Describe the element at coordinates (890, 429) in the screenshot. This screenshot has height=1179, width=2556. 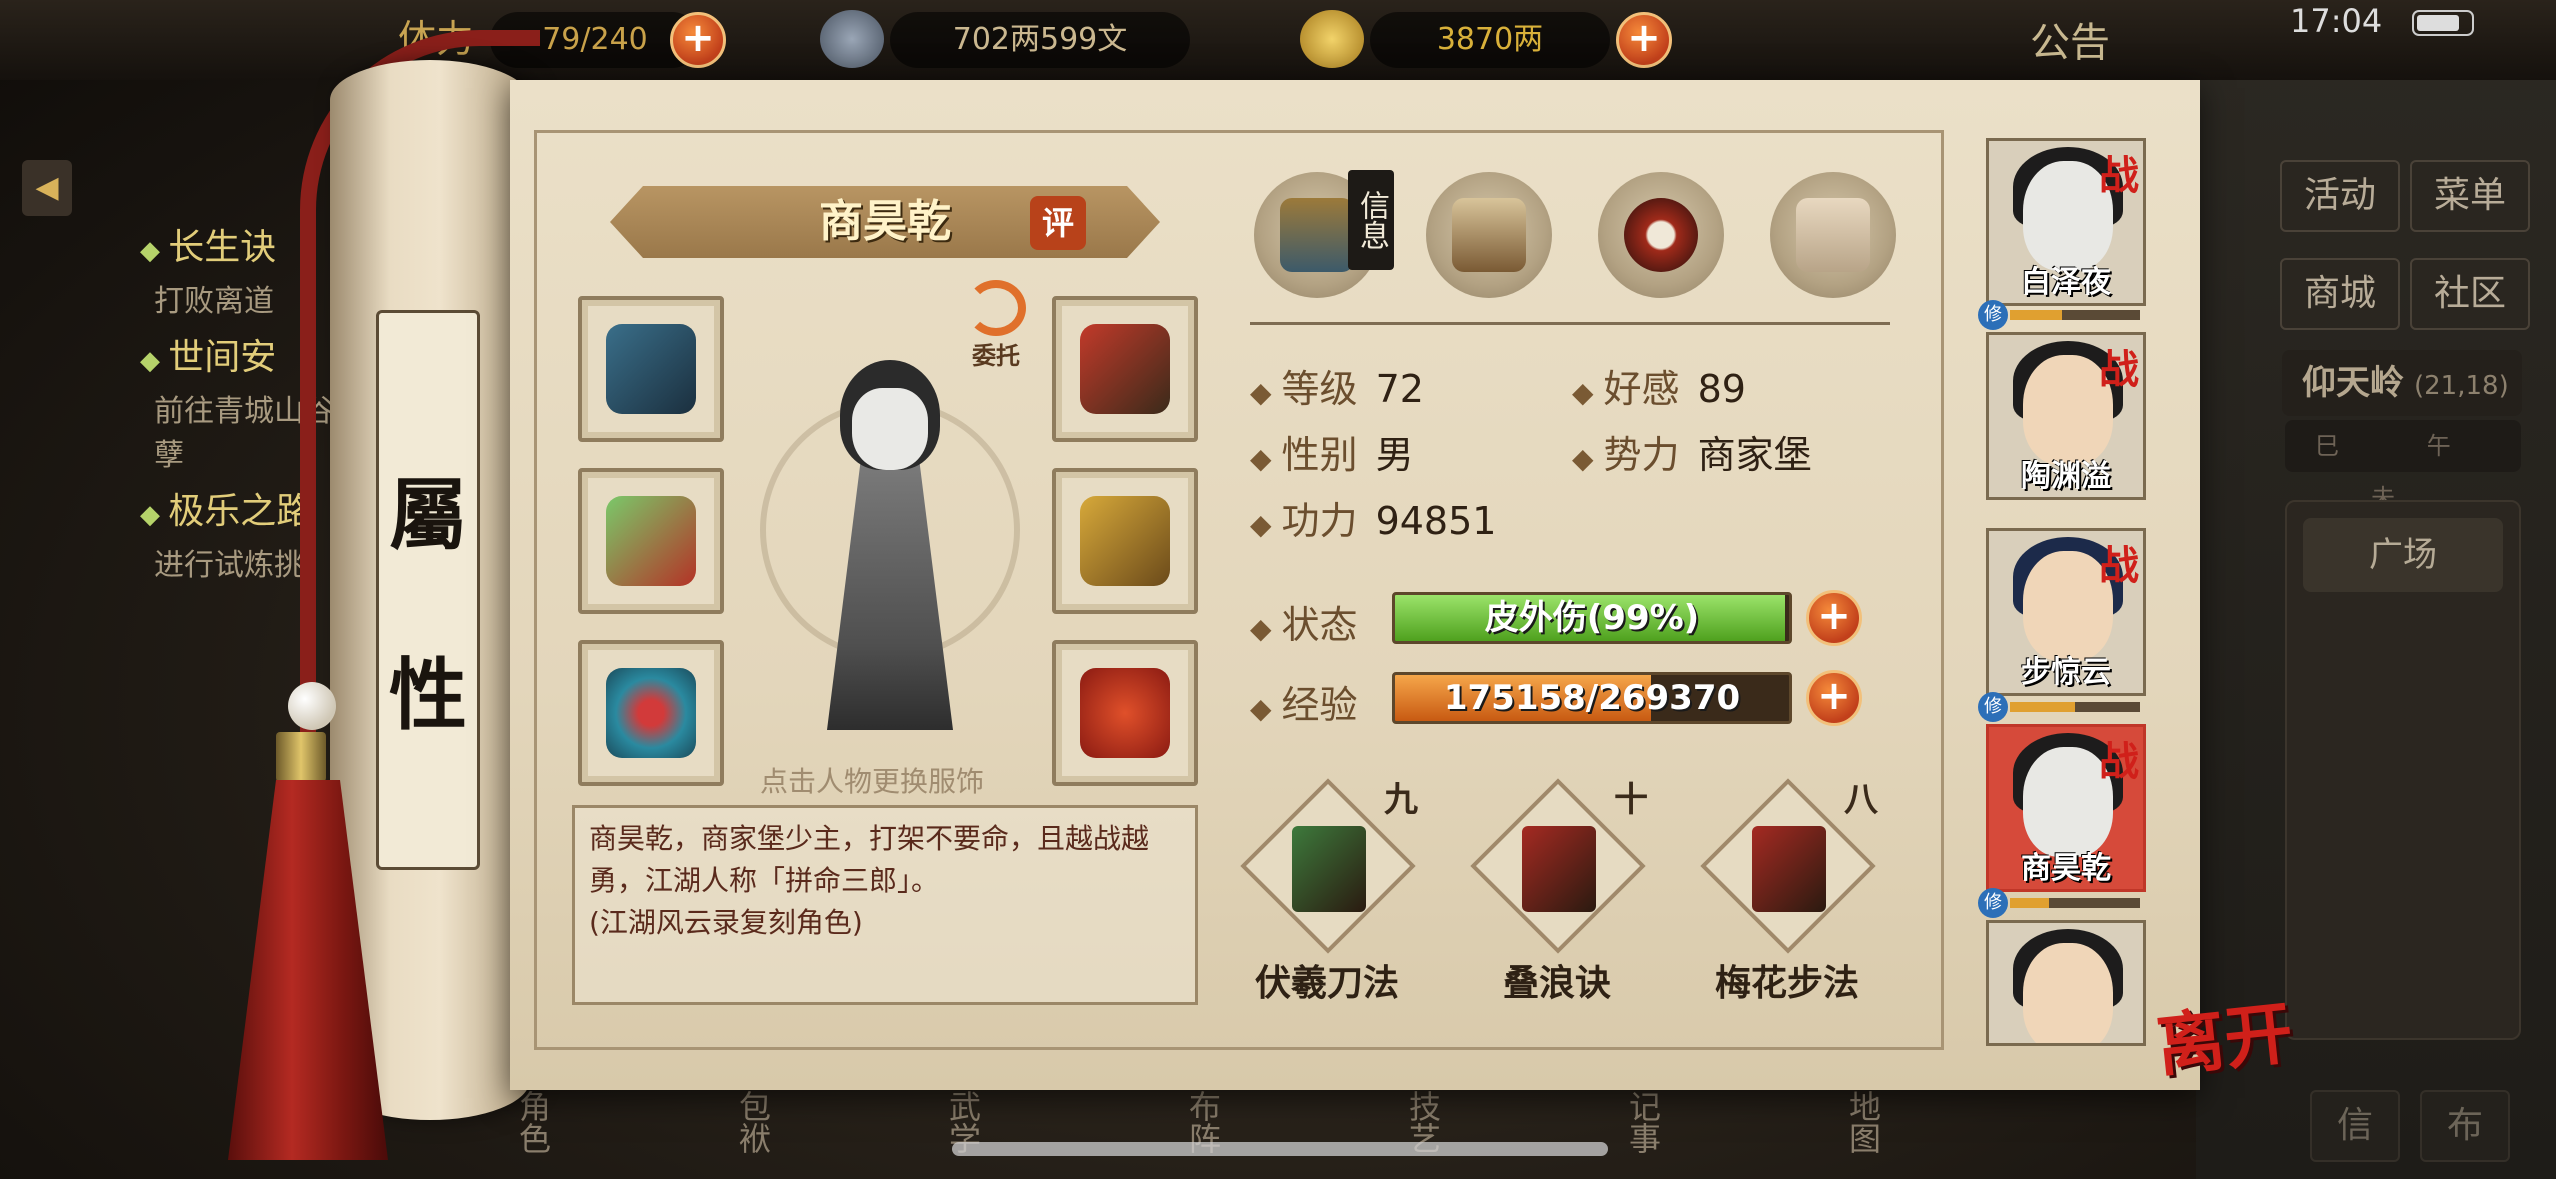
I see `oni-mask-icon` at that location.